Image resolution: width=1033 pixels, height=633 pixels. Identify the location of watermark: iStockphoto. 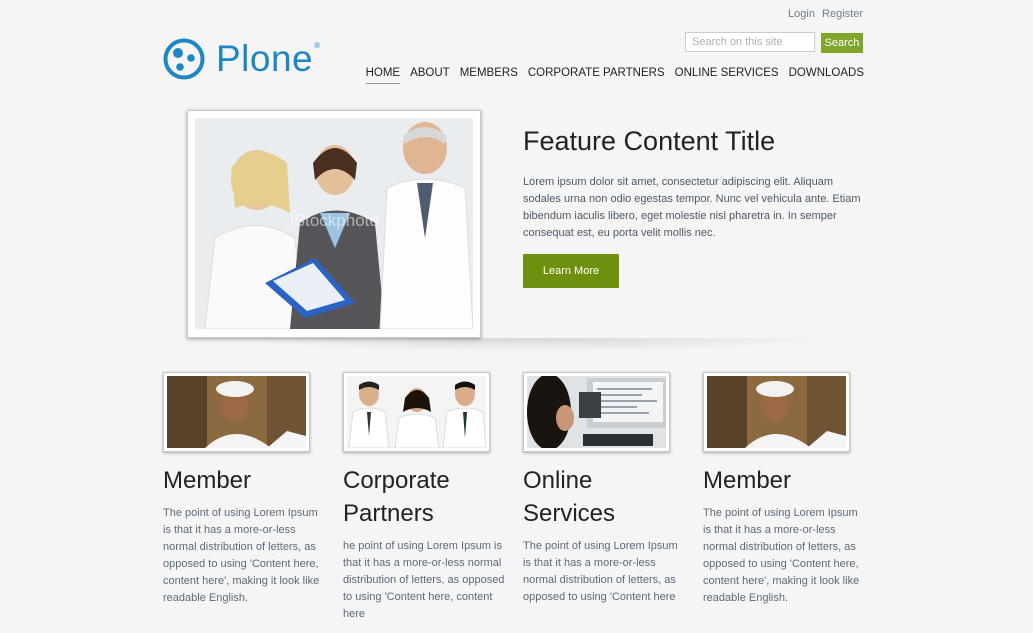
(334, 220).